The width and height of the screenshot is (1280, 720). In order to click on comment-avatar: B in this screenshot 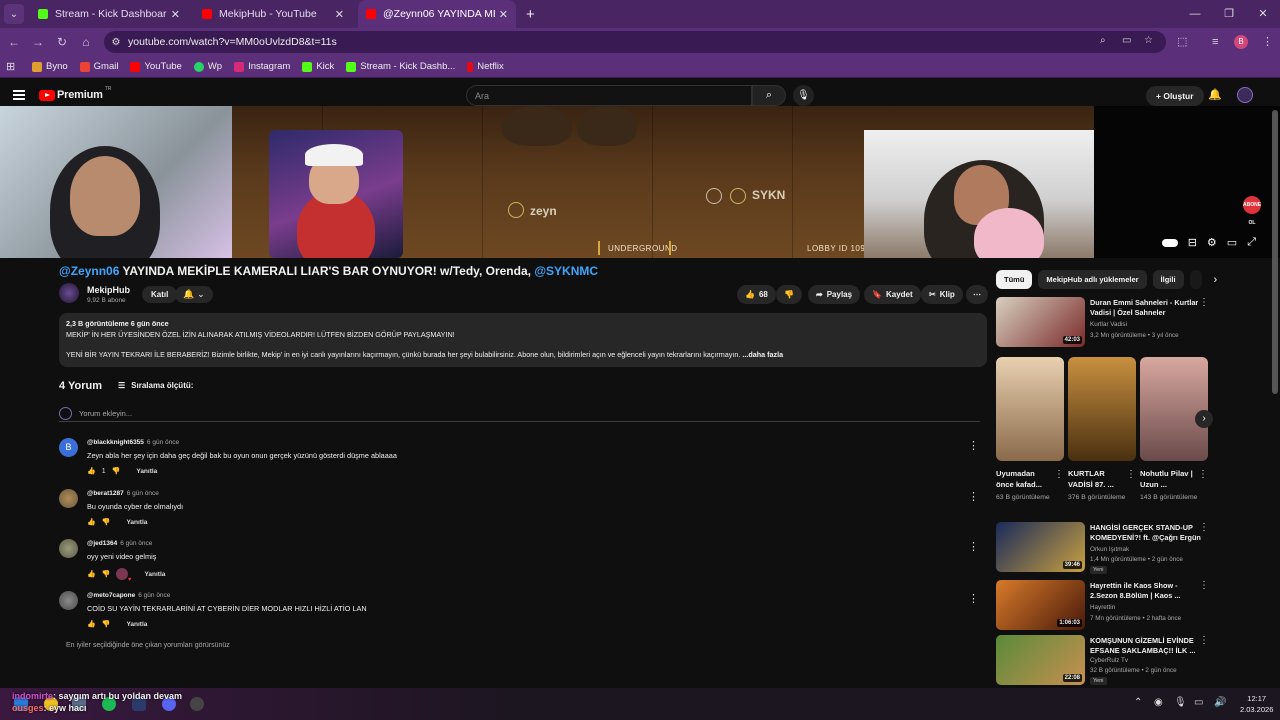, I will do `click(68, 447)`.